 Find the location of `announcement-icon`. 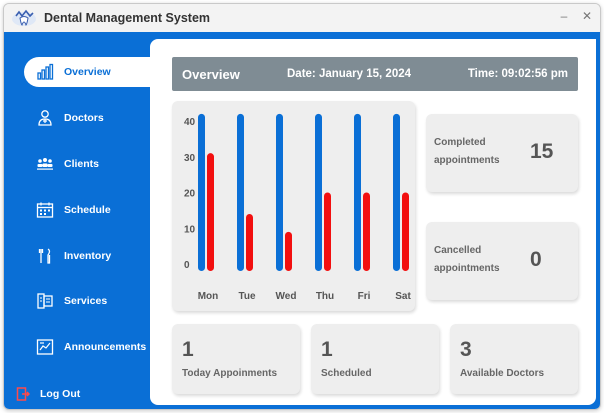

announcement-icon is located at coordinates (45, 347).